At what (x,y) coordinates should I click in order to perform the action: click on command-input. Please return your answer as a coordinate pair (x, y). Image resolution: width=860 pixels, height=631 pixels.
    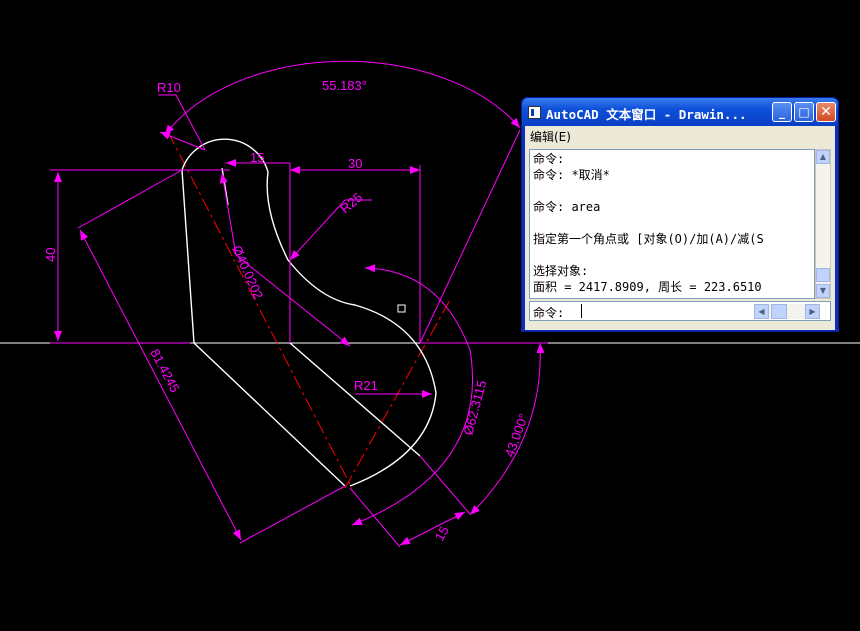
    Looking at the image, I should click on (665, 311).